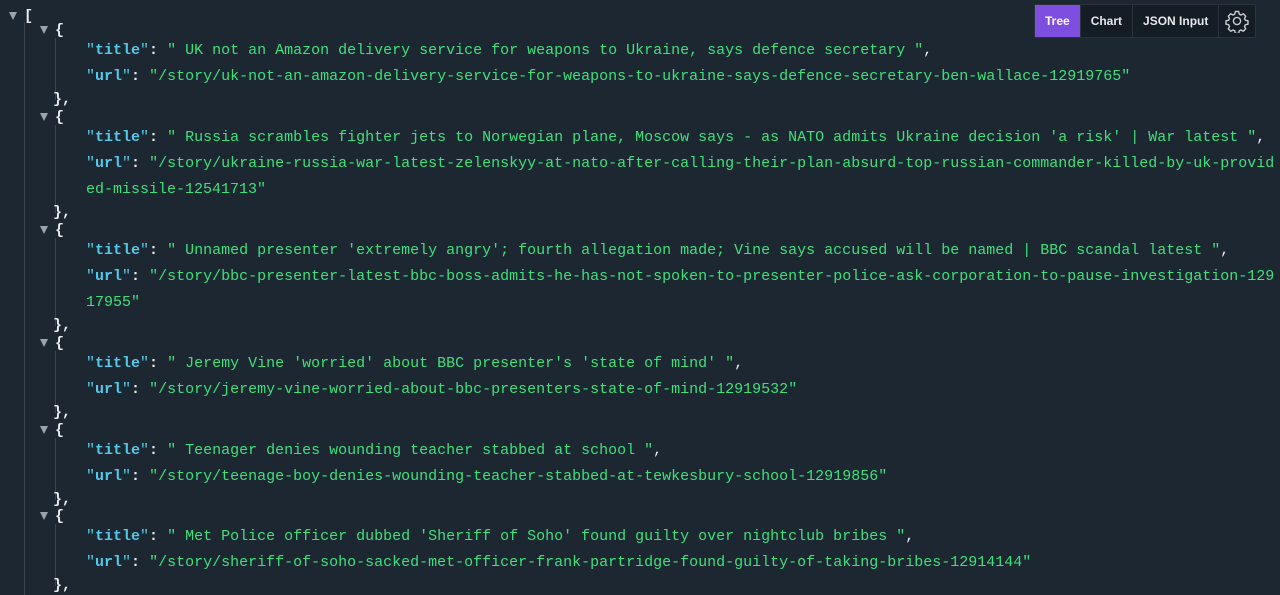 The width and height of the screenshot is (1280, 595). I want to click on root-open-bracket: [, so click(29, 16).